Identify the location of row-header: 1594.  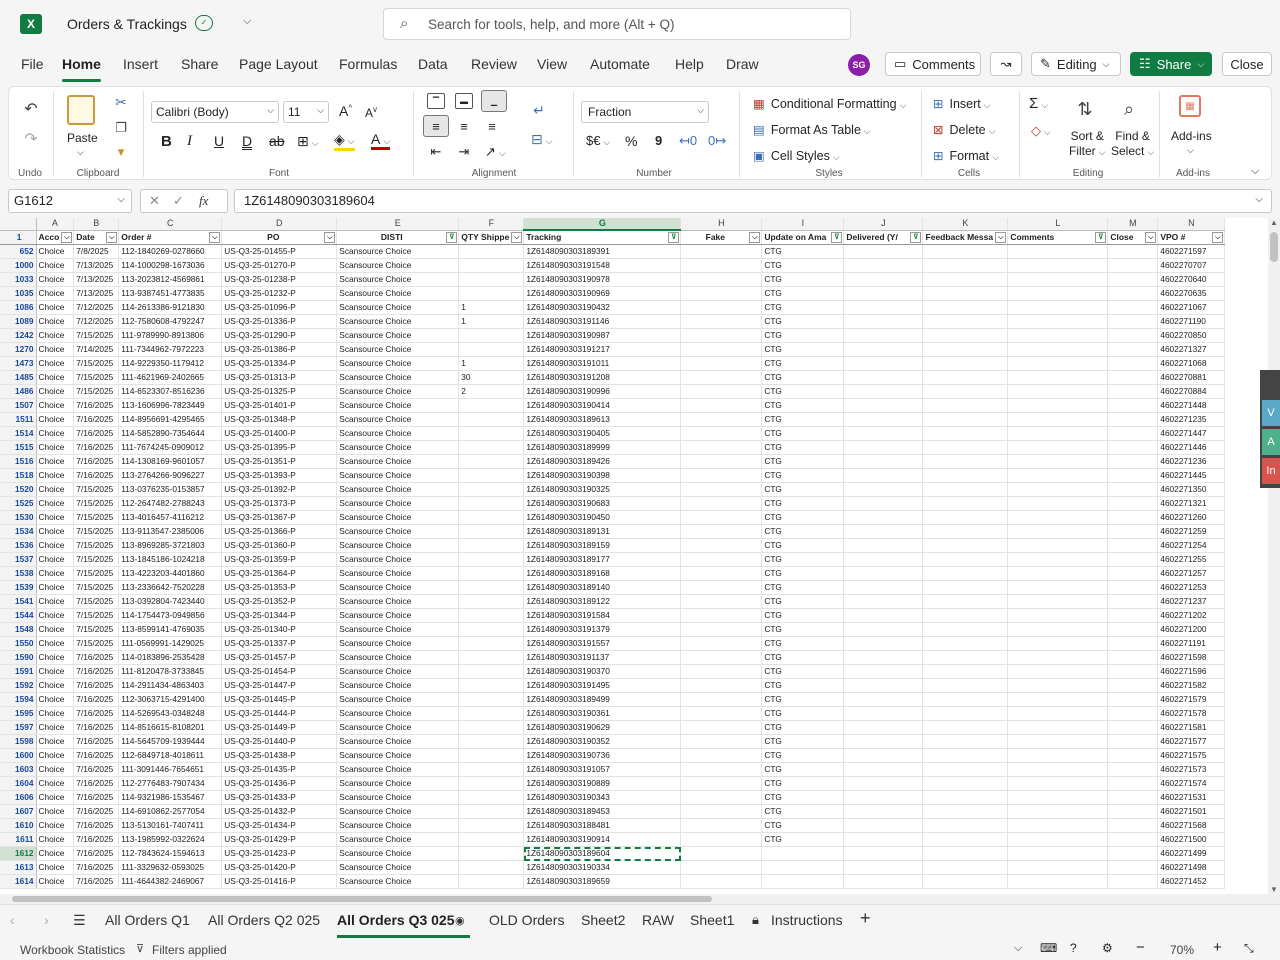
(18, 699).